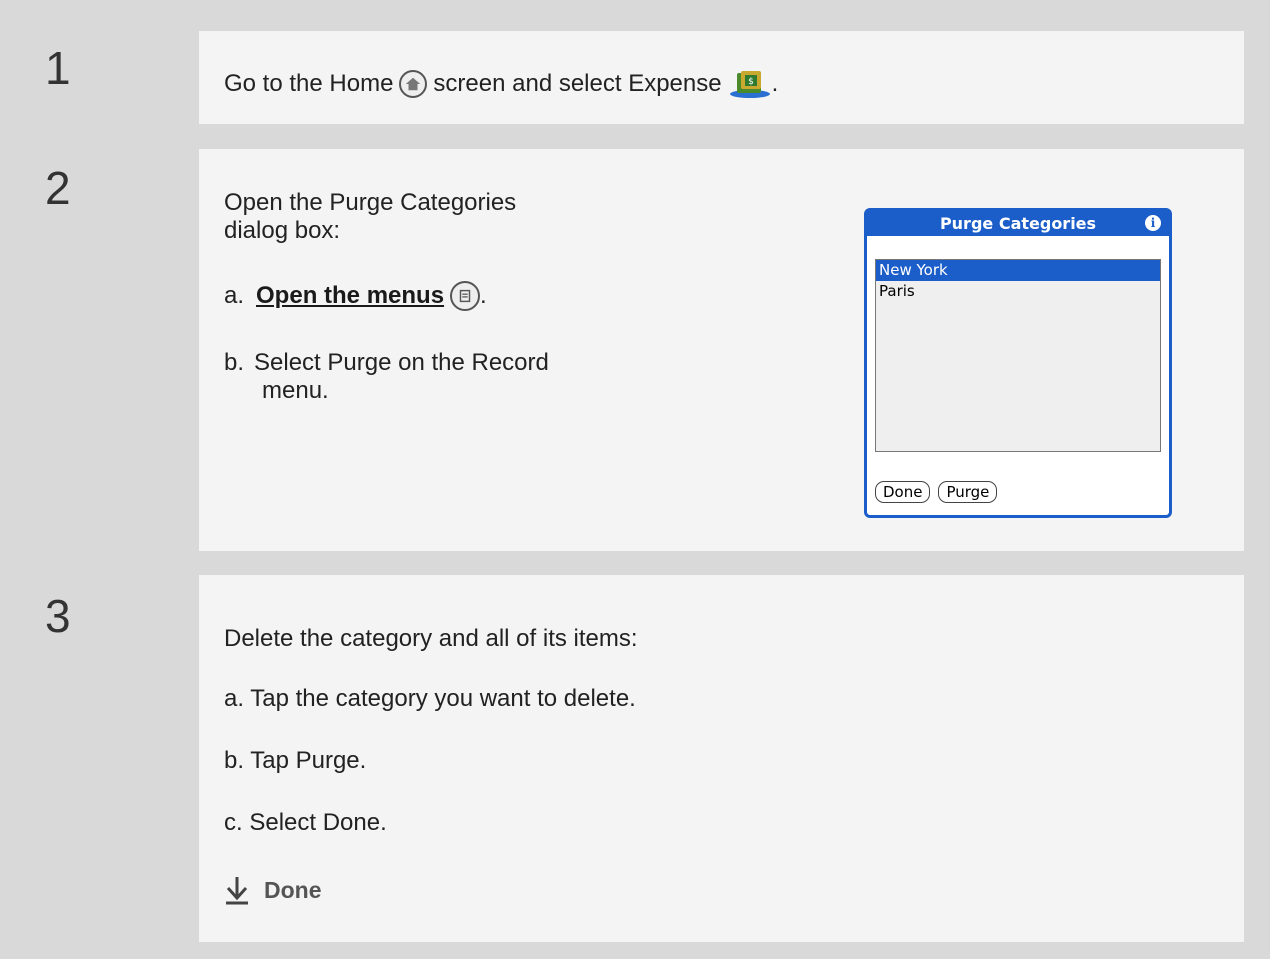 The height and width of the screenshot is (959, 1270). What do you see at coordinates (936, 492) in the screenshot?
I see `dialog-buttons: Done Purge` at bounding box center [936, 492].